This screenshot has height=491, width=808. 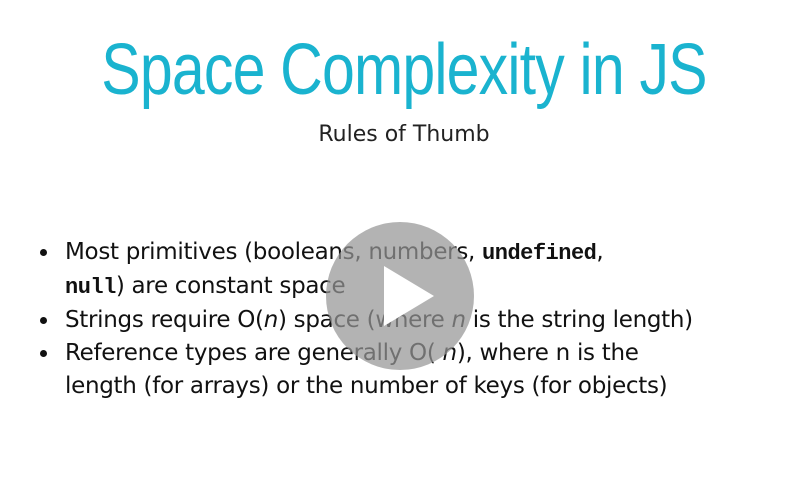 I want to click on play-button, so click(x=400, y=296).